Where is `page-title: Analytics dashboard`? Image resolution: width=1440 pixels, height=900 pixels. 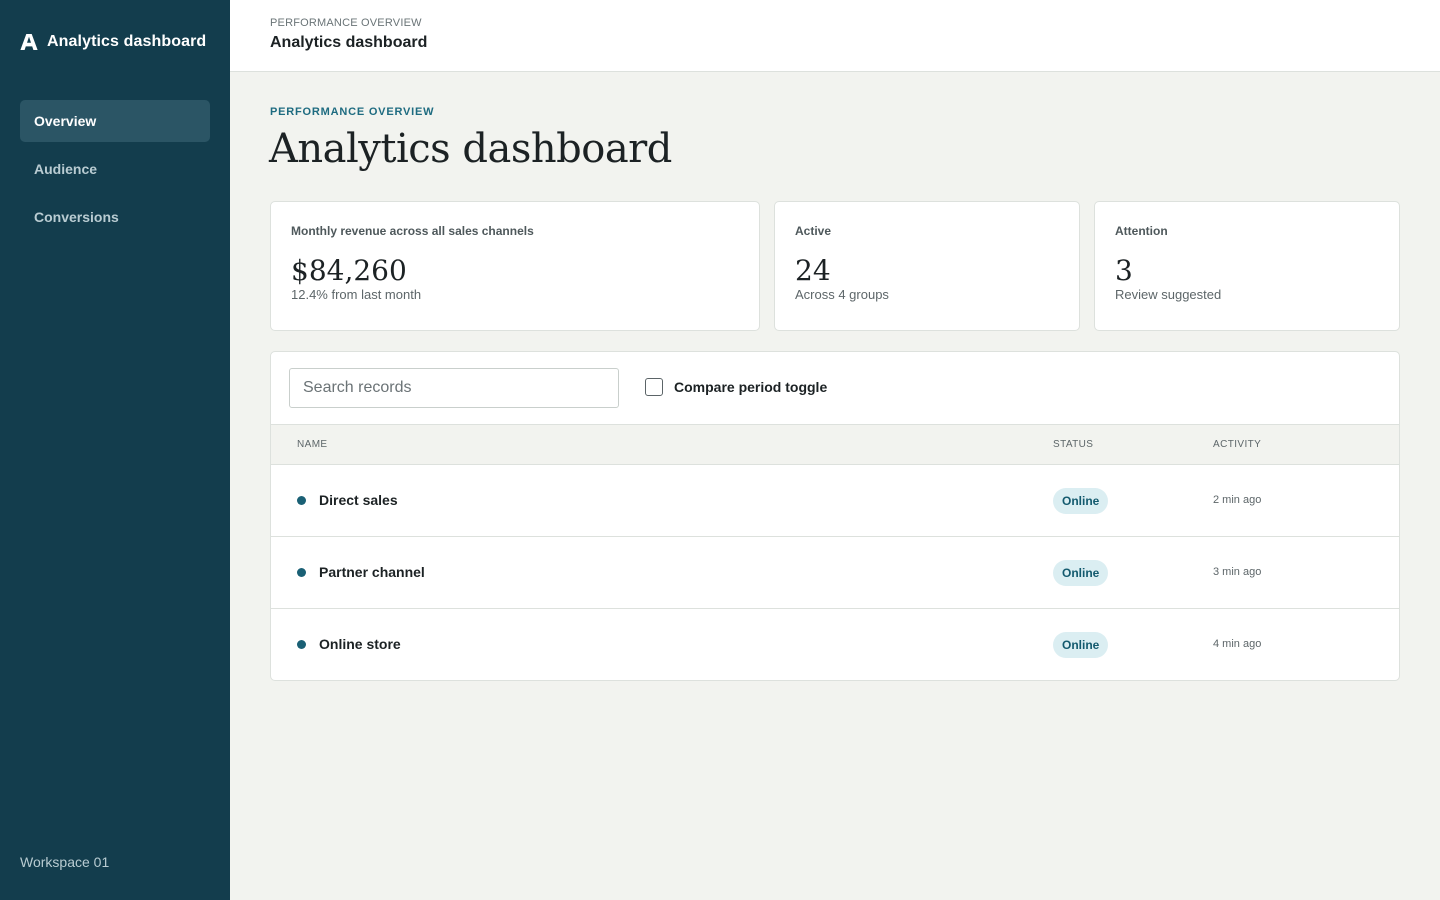
page-title: Analytics dashboard is located at coordinates (470, 149).